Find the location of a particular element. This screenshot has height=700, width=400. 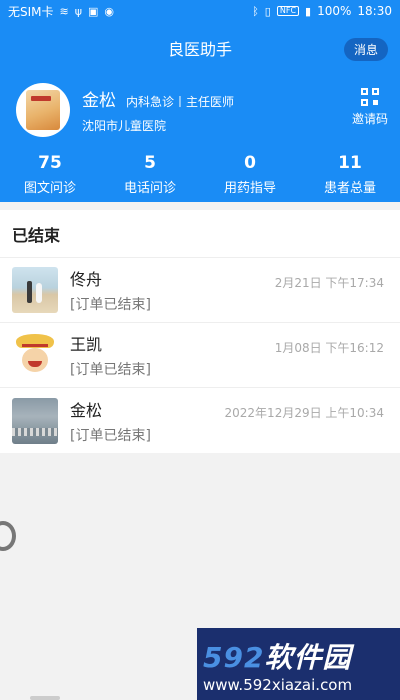

doctor-hospital: 沈阳市儿童医院 is located at coordinates (124, 126).